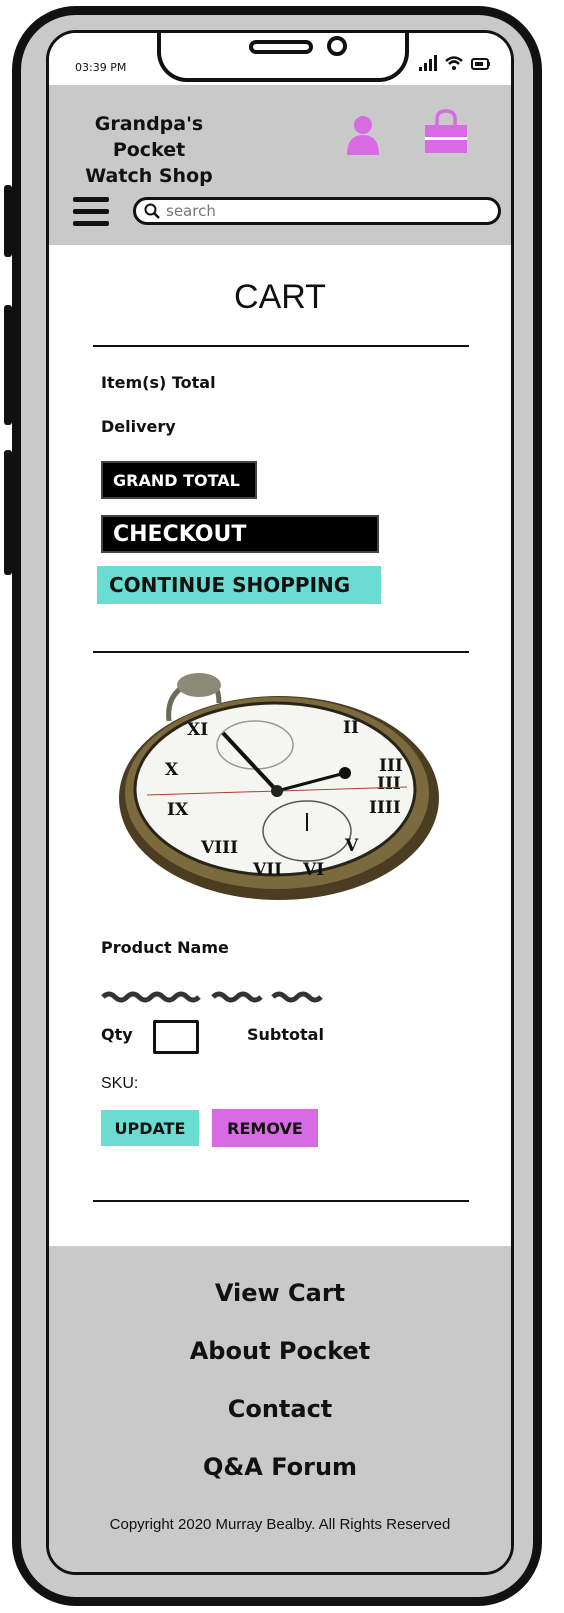 The height and width of the screenshot is (1613, 564). I want to click on pocket-watch-product-image: IIIIIII VVI VIIVIII IXX XI IIIII, so click(275, 788).